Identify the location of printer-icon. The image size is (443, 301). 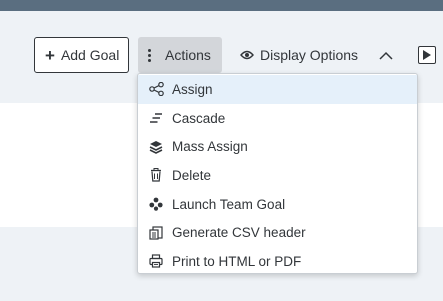
(156, 261).